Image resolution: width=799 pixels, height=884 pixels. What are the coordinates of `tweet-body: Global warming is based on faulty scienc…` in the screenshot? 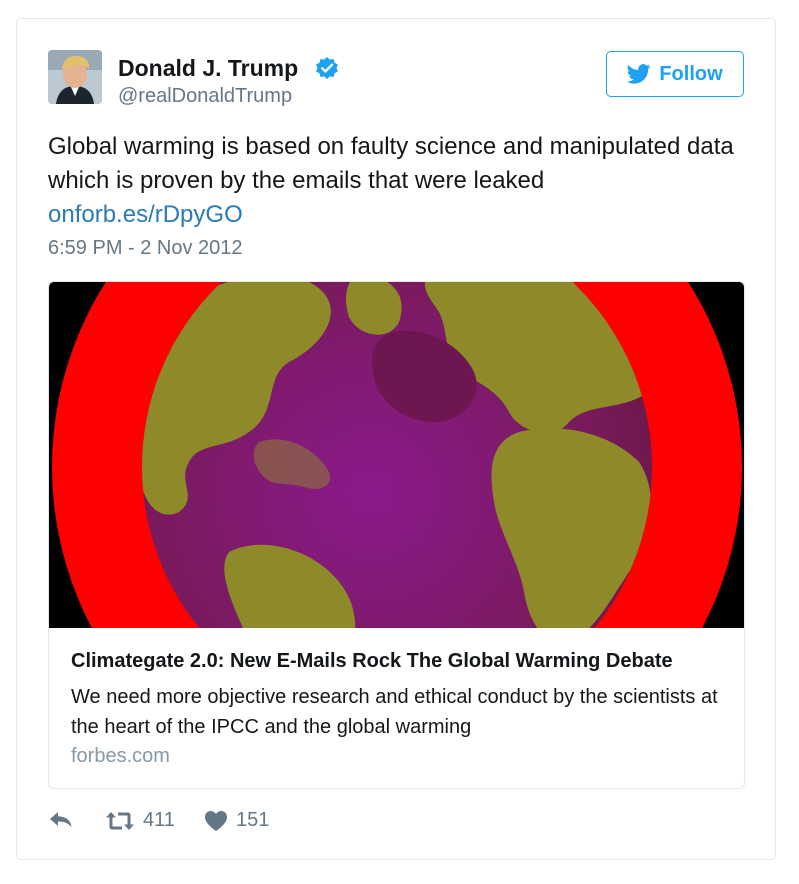 It's located at (391, 163).